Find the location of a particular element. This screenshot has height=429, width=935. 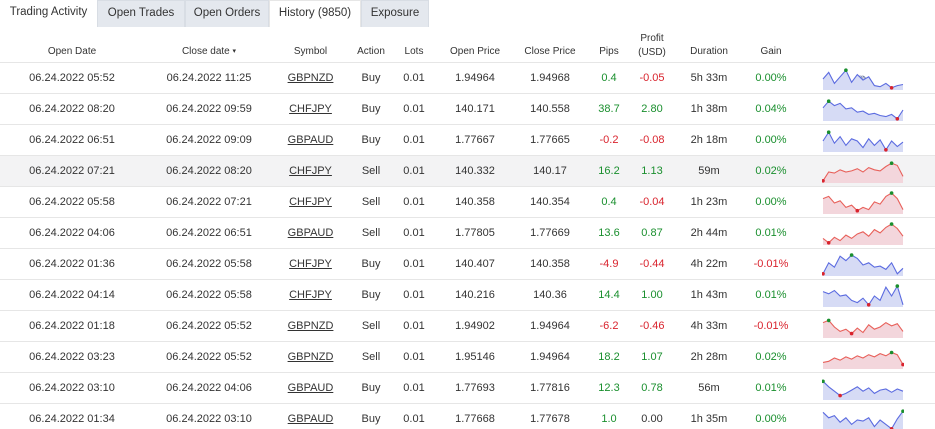

open-date-cell: 06.24.2022 01:18 is located at coordinates (72, 326).